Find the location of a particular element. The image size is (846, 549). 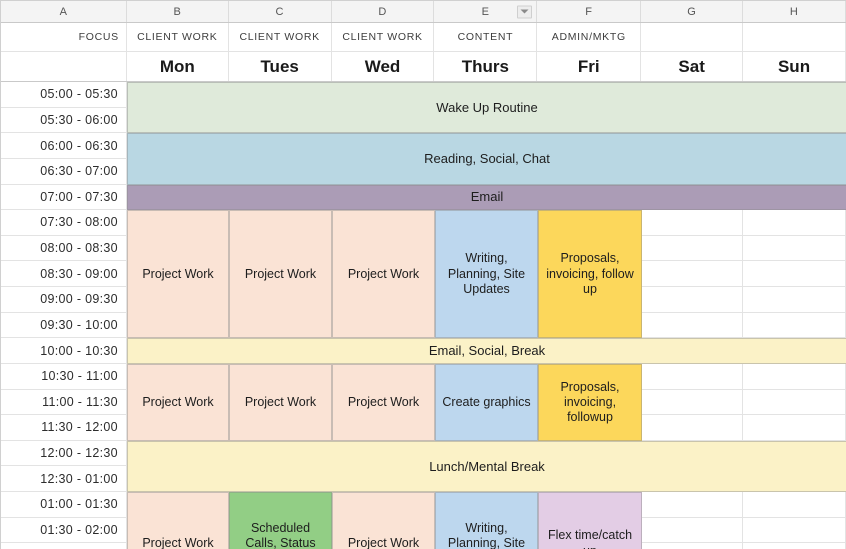

focus-cell-text: FOCUS is located at coordinates (98, 37).